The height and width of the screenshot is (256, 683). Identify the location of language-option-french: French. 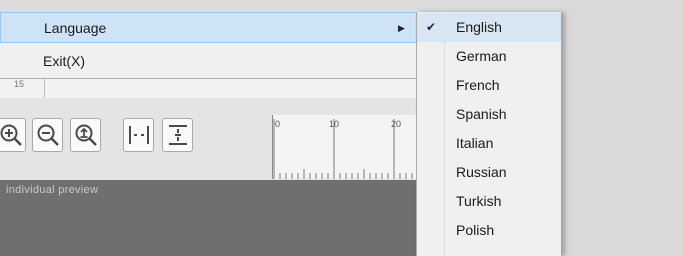
(489, 85).